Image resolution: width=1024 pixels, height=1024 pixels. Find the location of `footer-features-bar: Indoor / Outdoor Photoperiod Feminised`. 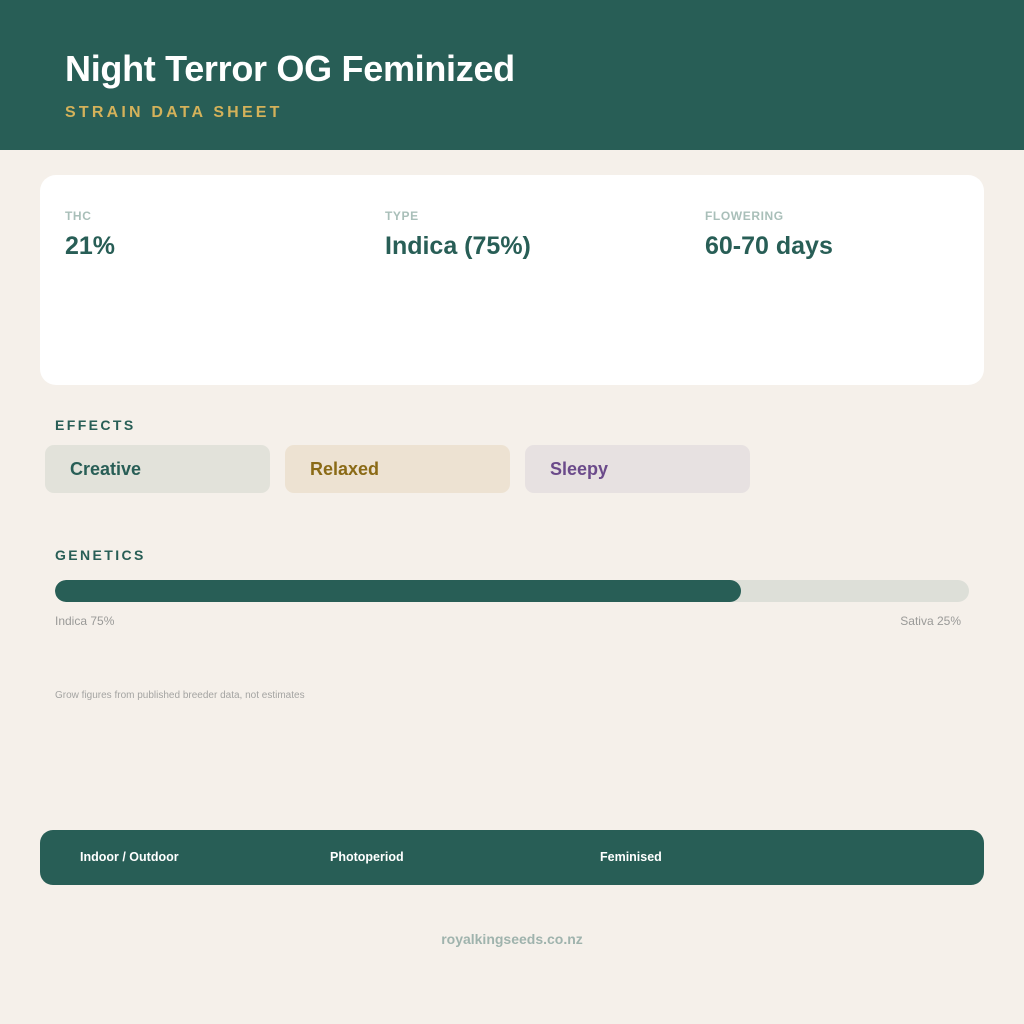

footer-features-bar: Indoor / Outdoor Photoperiod Feminised is located at coordinates (512, 857).